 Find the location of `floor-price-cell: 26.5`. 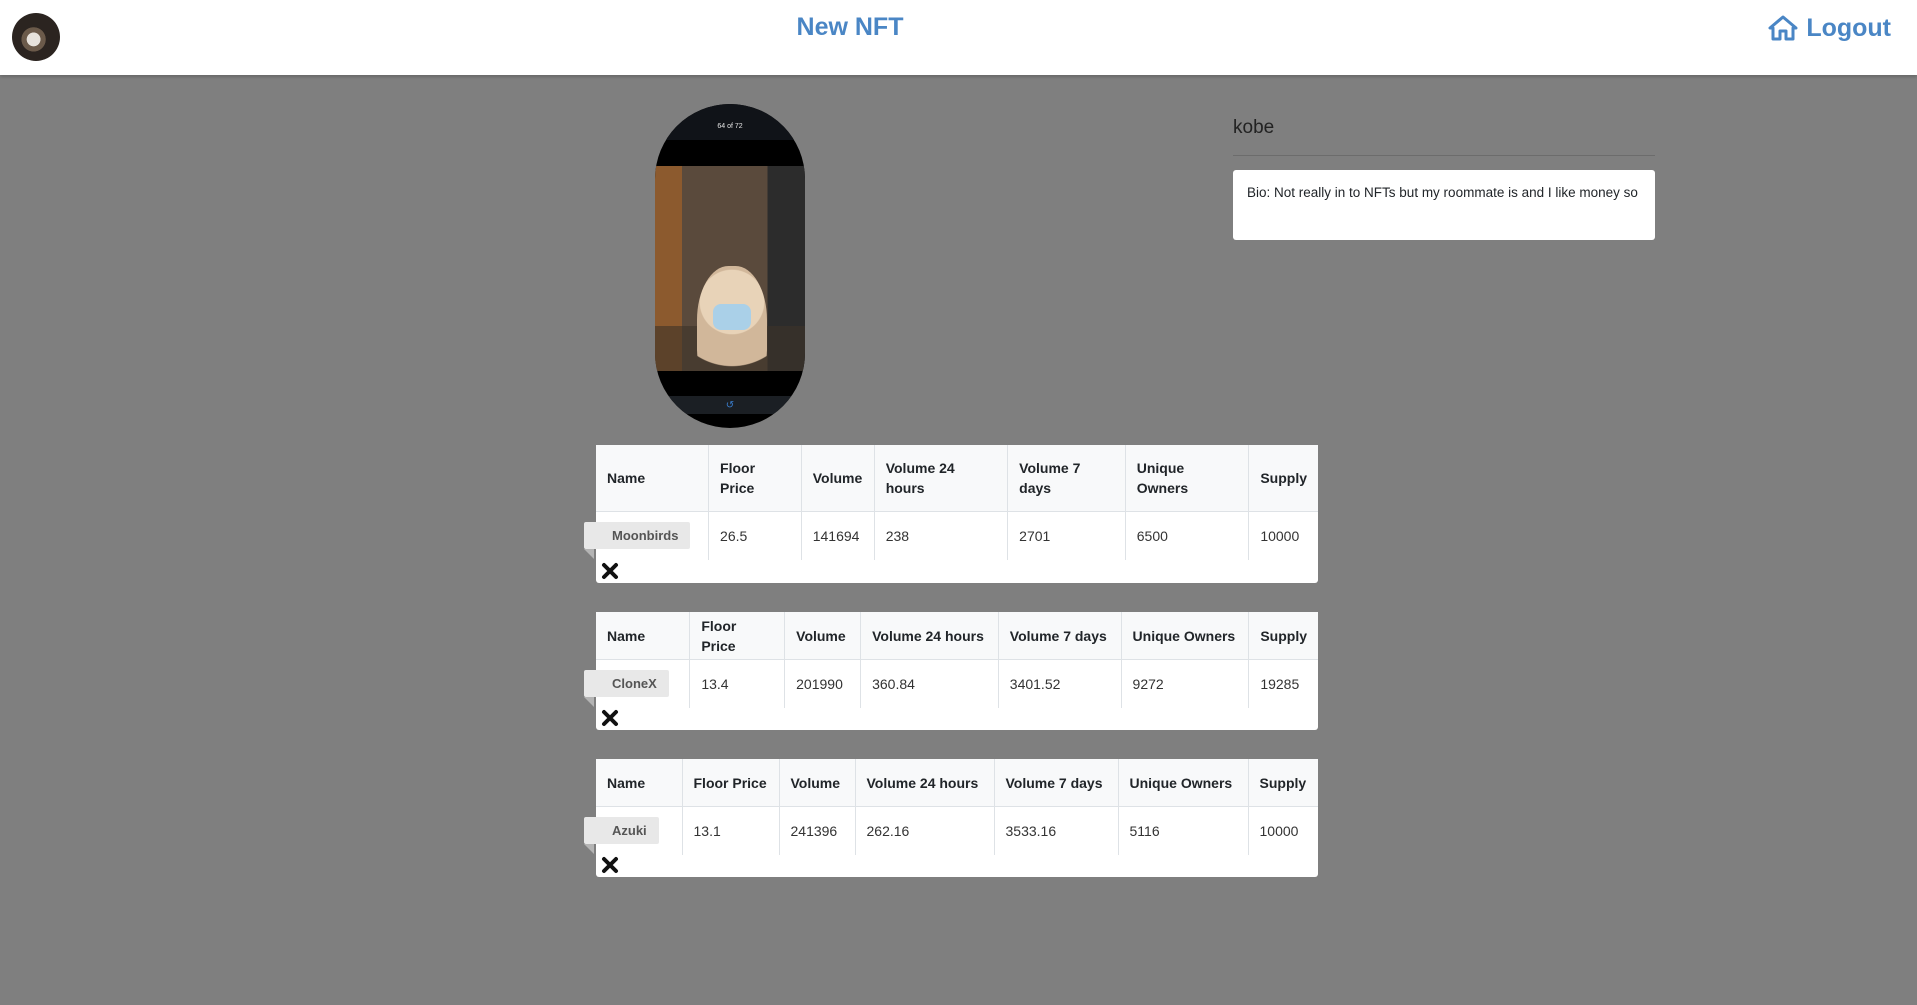

floor-price-cell: 26.5 is located at coordinates (755, 535).